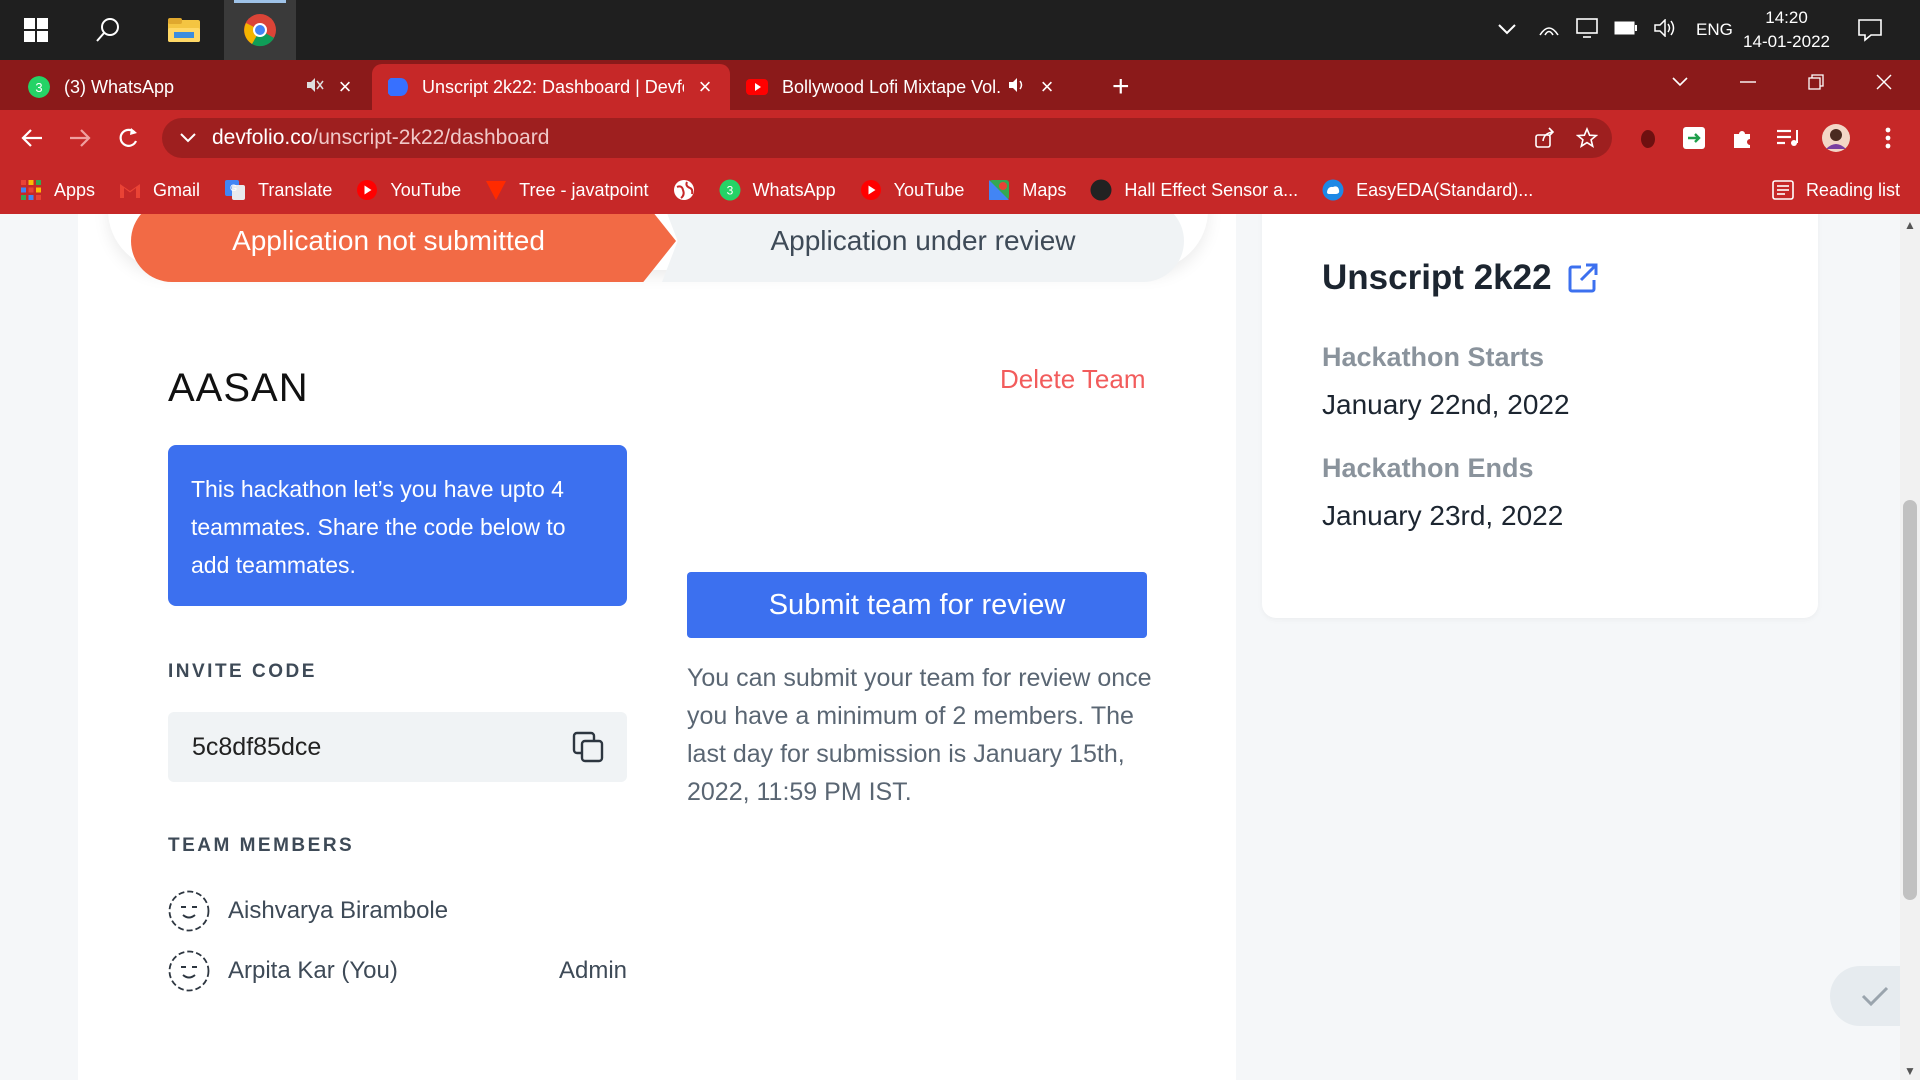 The width and height of the screenshot is (1920, 1080). I want to click on floating-check-button, so click(1865, 996).